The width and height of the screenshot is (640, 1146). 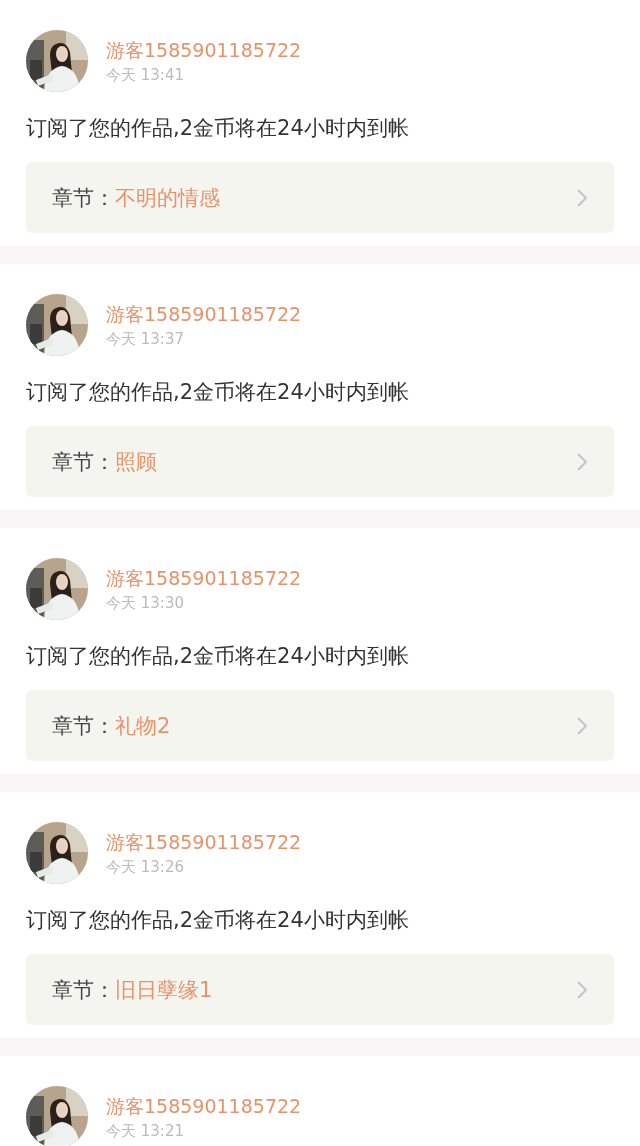 I want to click on timestamp: 今天 13:21, so click(x=145, y=1131).